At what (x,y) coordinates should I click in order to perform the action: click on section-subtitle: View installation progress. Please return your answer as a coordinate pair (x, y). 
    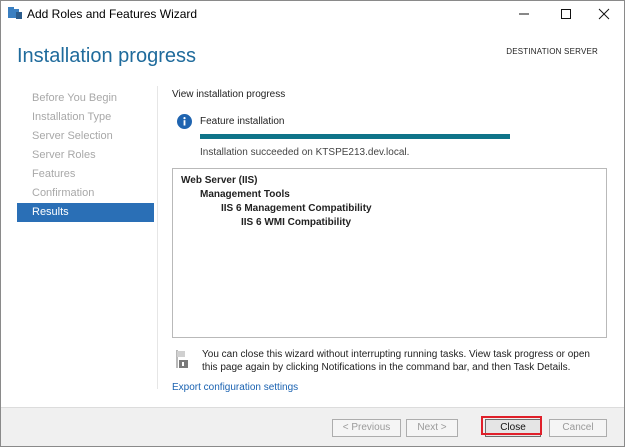
    Looking at the image, I should click on (229, 94).